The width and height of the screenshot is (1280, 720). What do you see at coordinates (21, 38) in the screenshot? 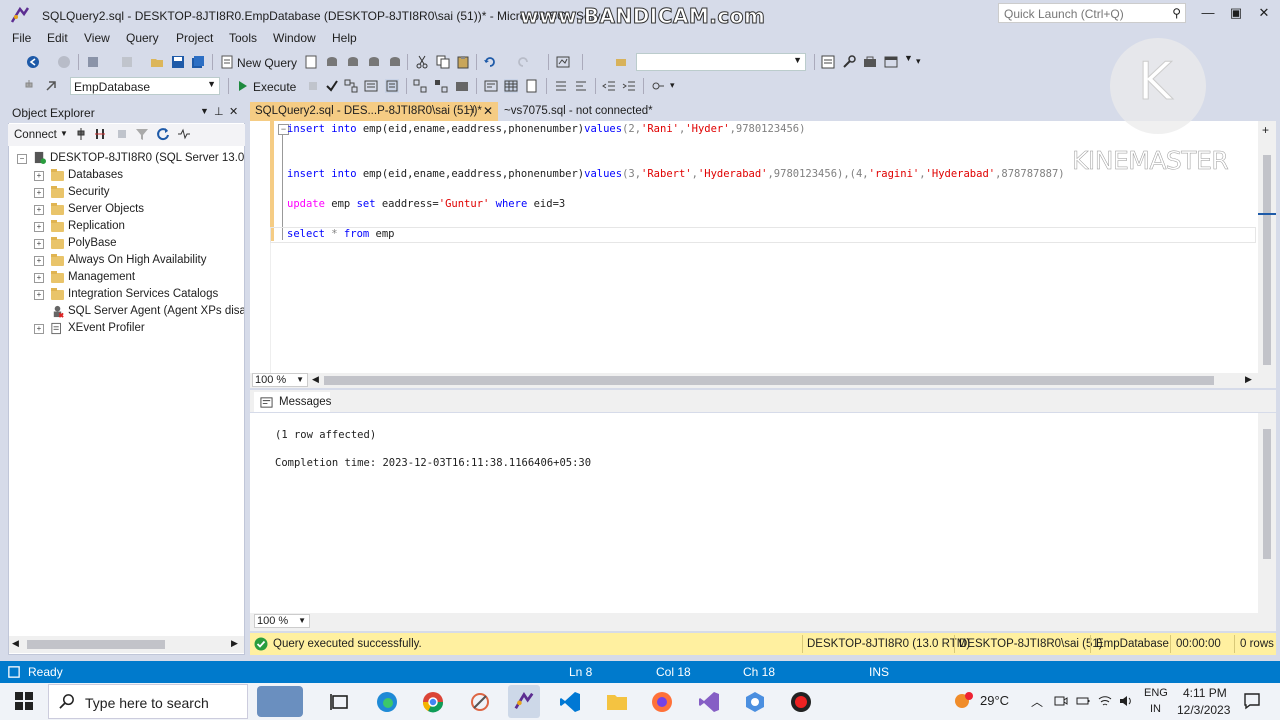
I see `menu-file: File` at bounding box center [21, 38].